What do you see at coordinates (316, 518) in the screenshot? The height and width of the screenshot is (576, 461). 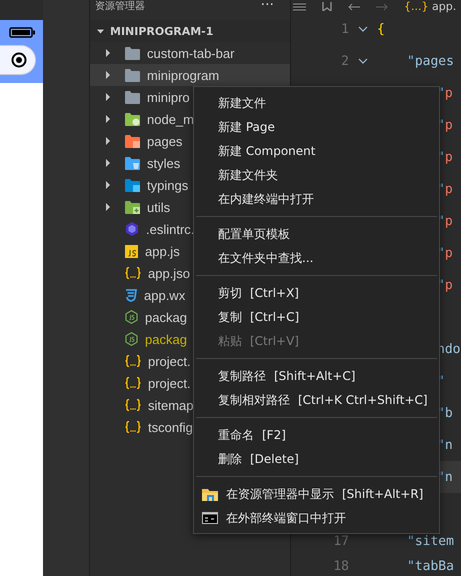 I see `menu-item: 在外部终端窗口中打开` at bounding box center [316, 518].